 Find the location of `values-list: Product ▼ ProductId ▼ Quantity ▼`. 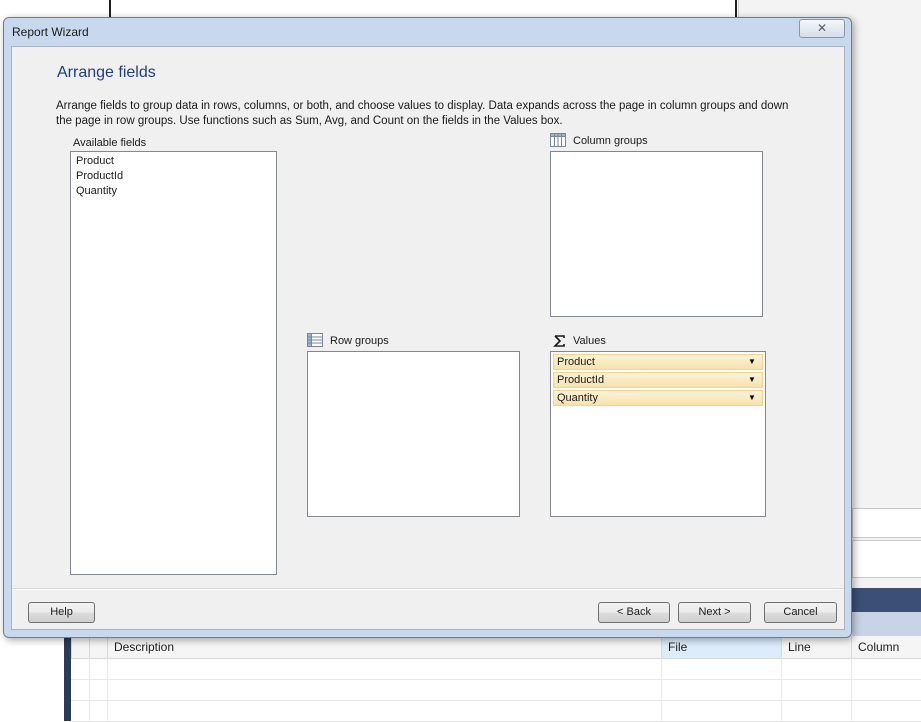

values-list: Product ▼ ProductId ▼ Quantity ▼ is located at coordinates (658, 434).